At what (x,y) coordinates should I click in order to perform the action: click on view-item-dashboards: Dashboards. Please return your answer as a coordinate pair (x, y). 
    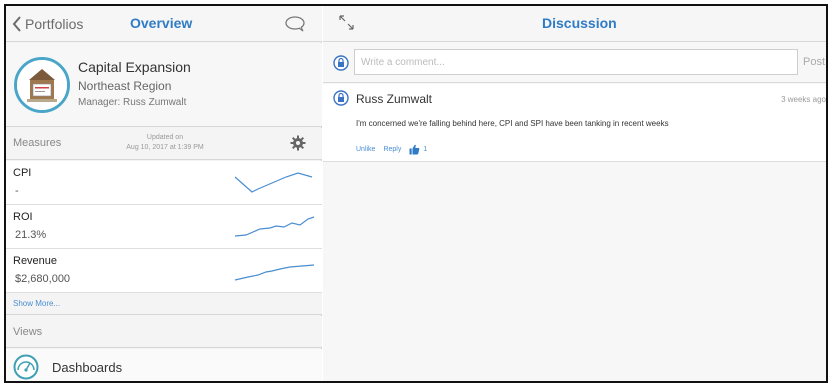
    Looking at the image, I should click on (164, 365).